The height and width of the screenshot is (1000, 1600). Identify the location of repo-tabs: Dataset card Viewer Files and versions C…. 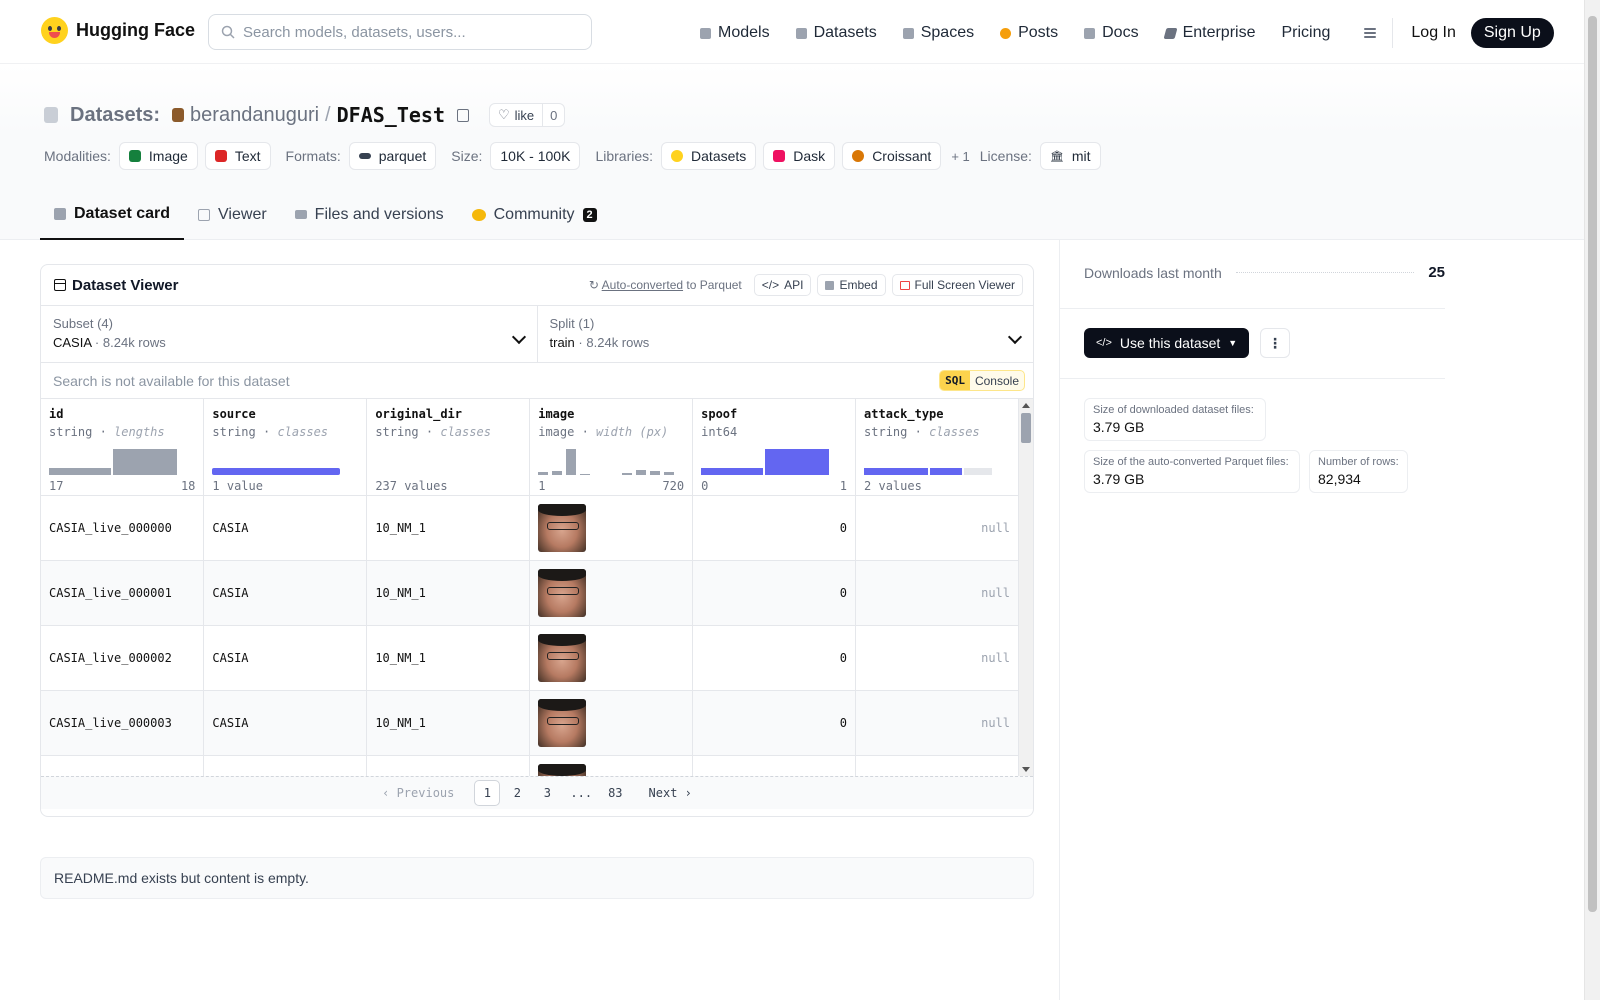
(325, 214).